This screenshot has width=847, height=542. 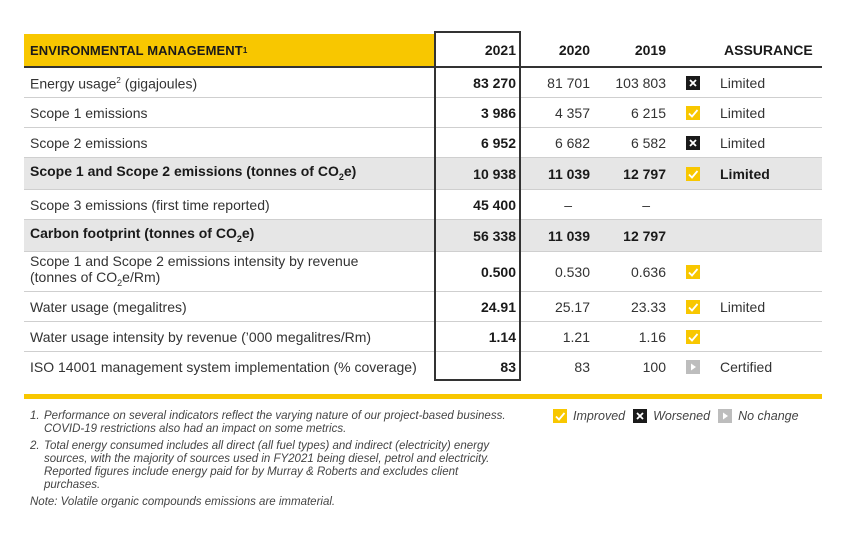 I want to click on legend: Improved Worsened No change, so click(x=676, y=416).